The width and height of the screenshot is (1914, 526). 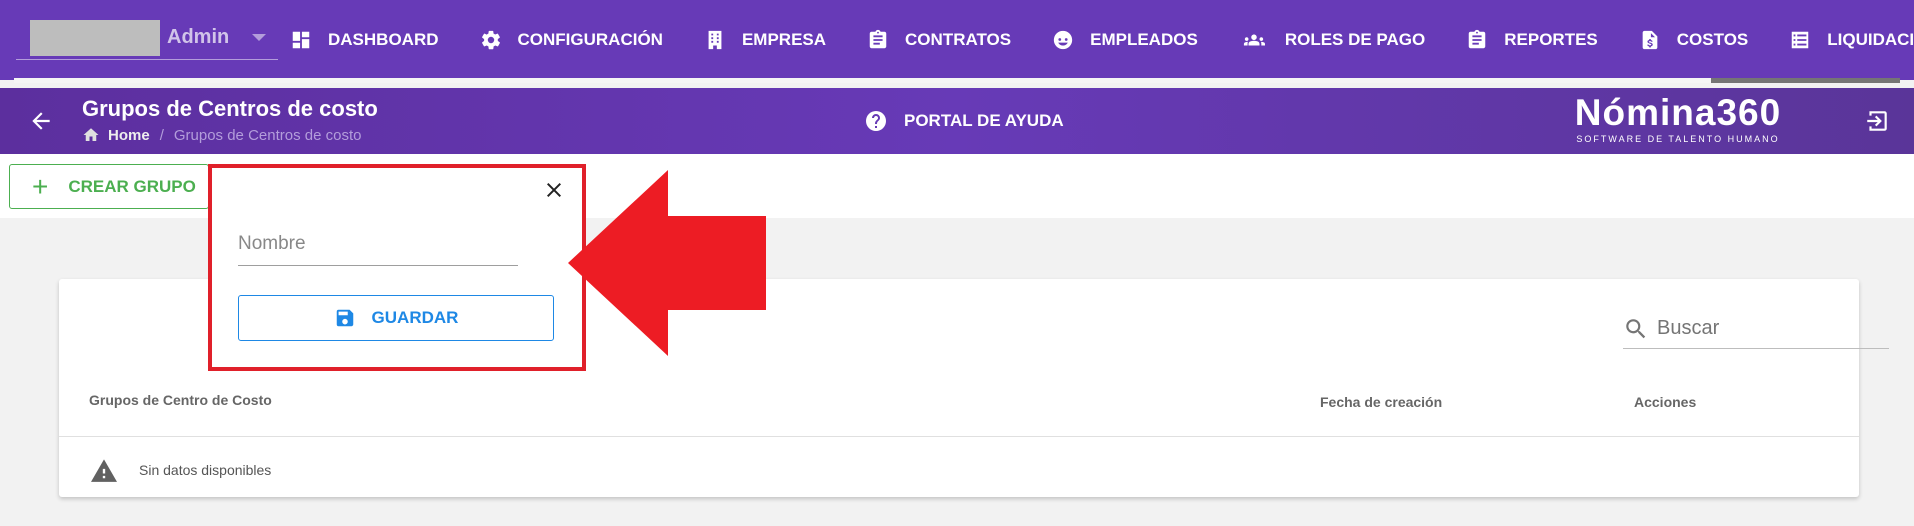 What do you see at coordinates (1870, 39) in the screenshot?
I see `nav-item-label: LIQUIDACIONES` at bounding box center [1870, 39].